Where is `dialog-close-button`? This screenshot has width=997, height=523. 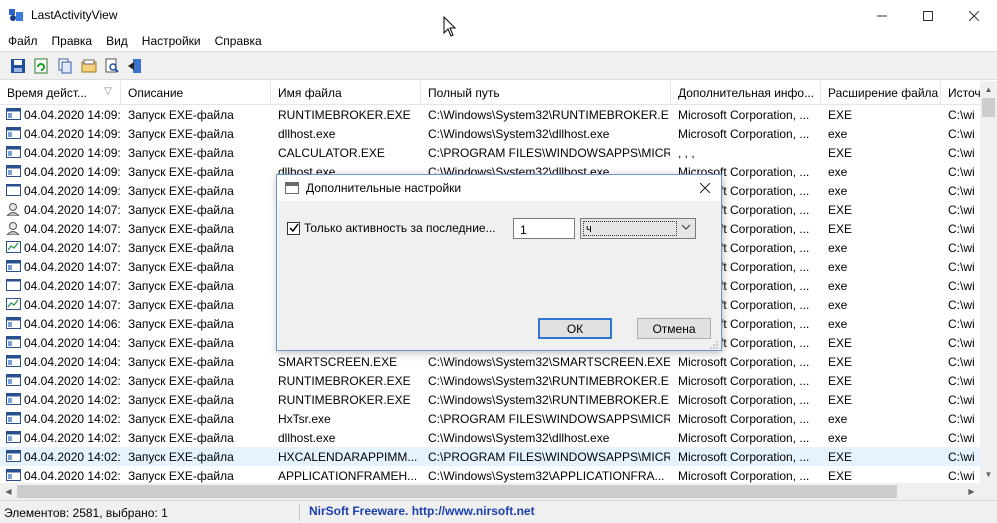
dialog-close-button is located at coordinates (705, 188).